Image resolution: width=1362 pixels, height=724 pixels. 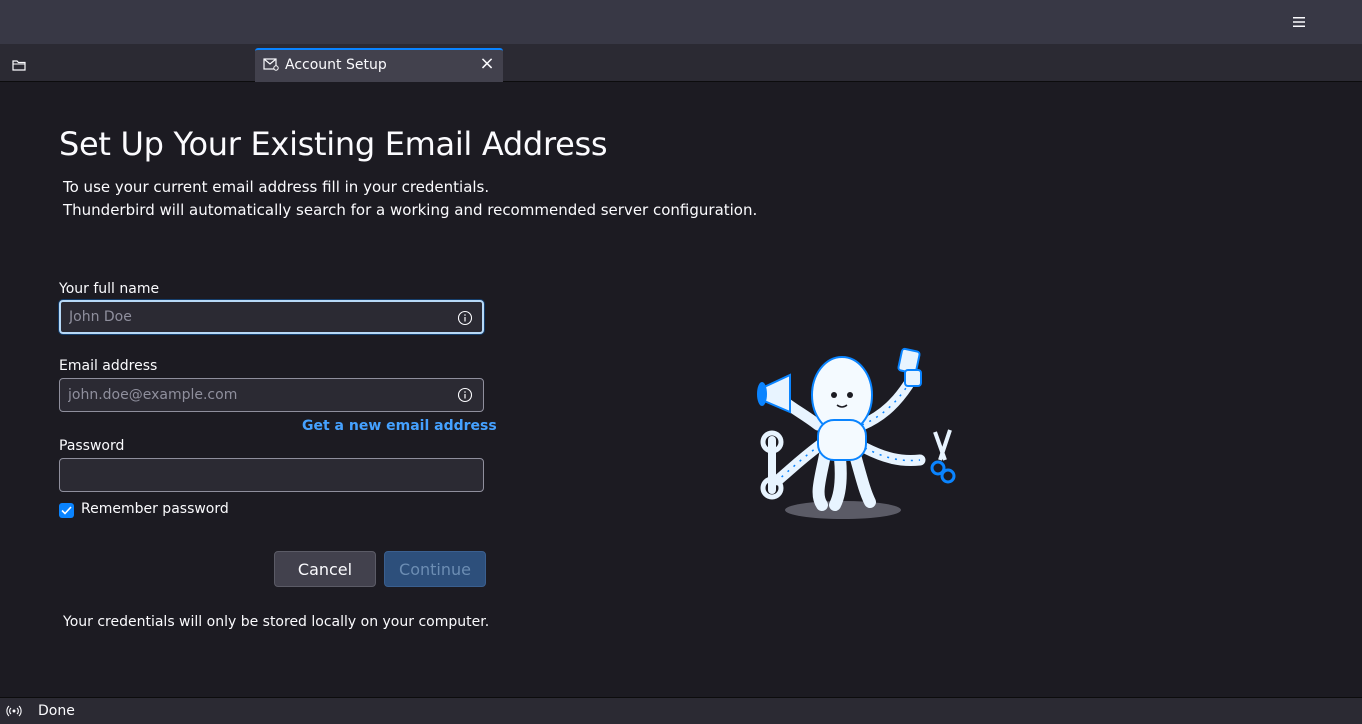 What do you see at coordinates (325, 569) in the screenshot?
I see `cancel-button: Cancel` at bounding box center [325, 569].